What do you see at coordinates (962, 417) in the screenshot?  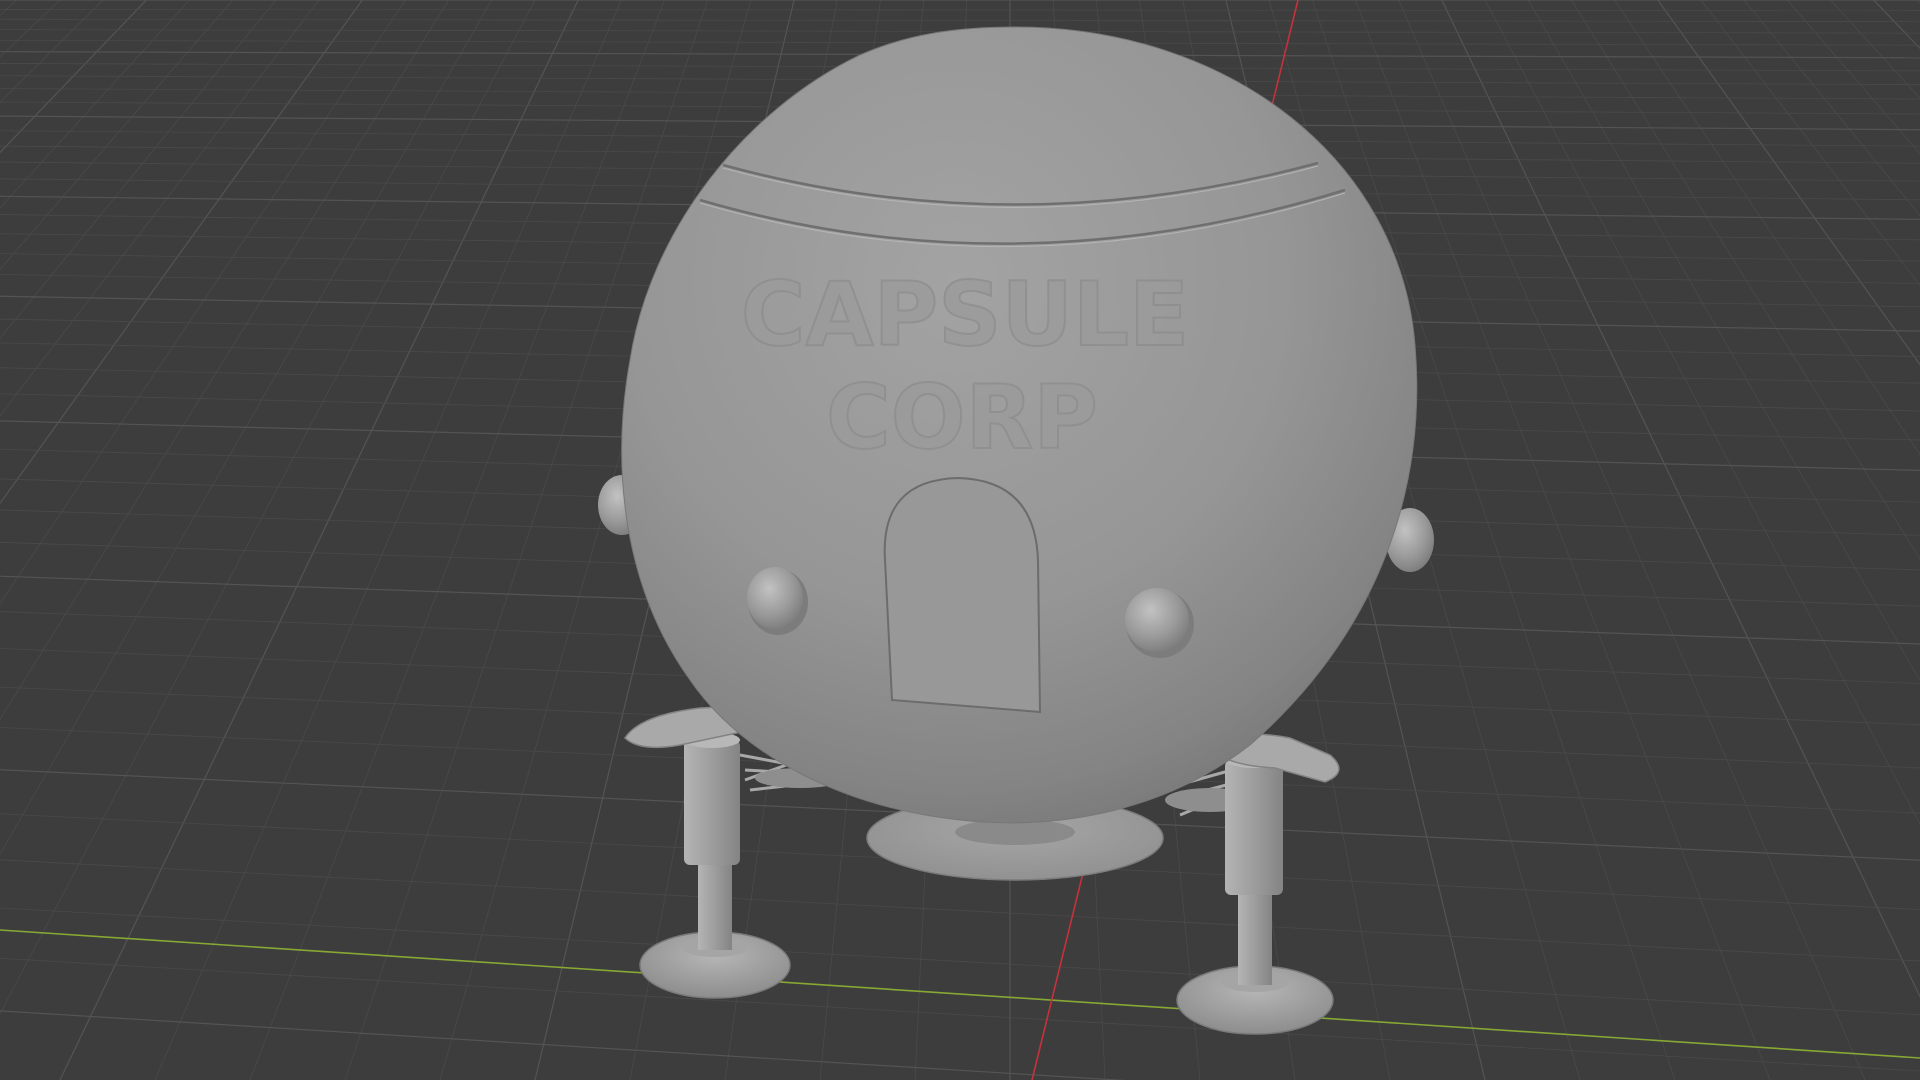 I see `embossed-text-line-2: CORP` at bounding box center [962, 417].